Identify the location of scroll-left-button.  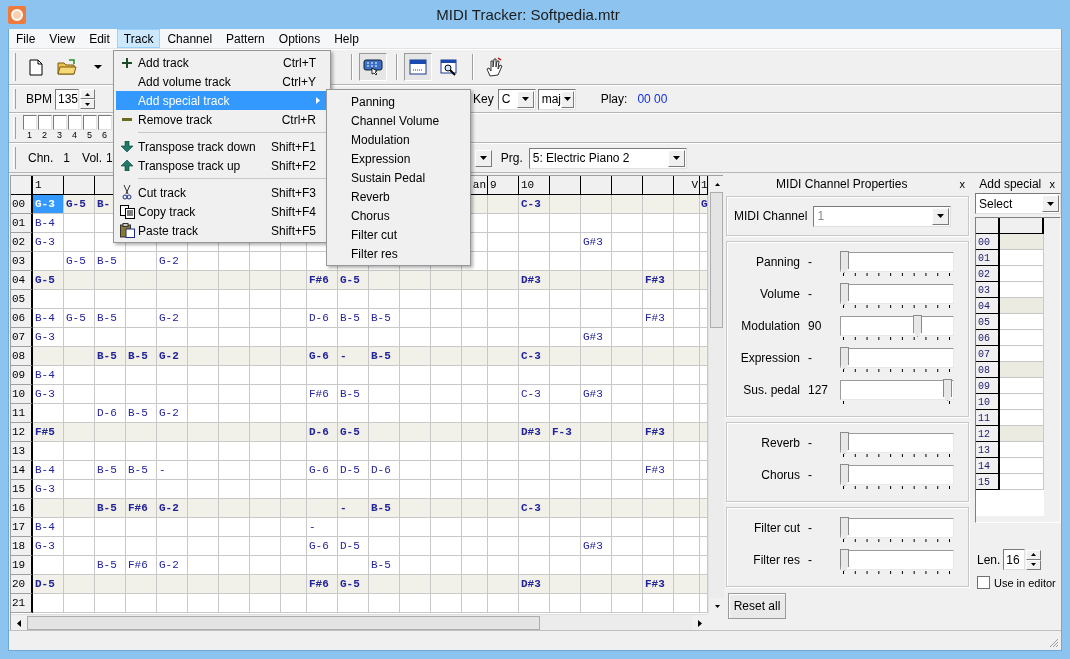
(19, 623).